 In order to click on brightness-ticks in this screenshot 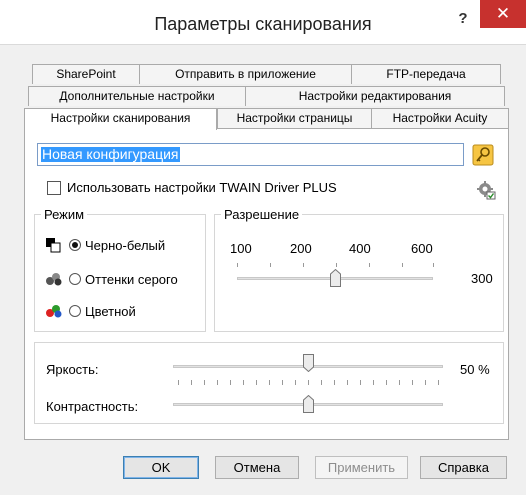, I will do `click(308, 383)`.